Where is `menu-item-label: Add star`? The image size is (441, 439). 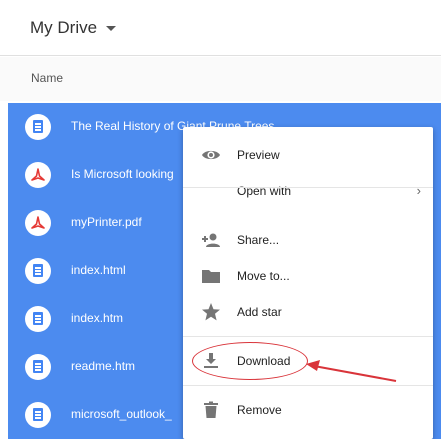
menu-item-label: Add star is located at coordinates (259, 312).